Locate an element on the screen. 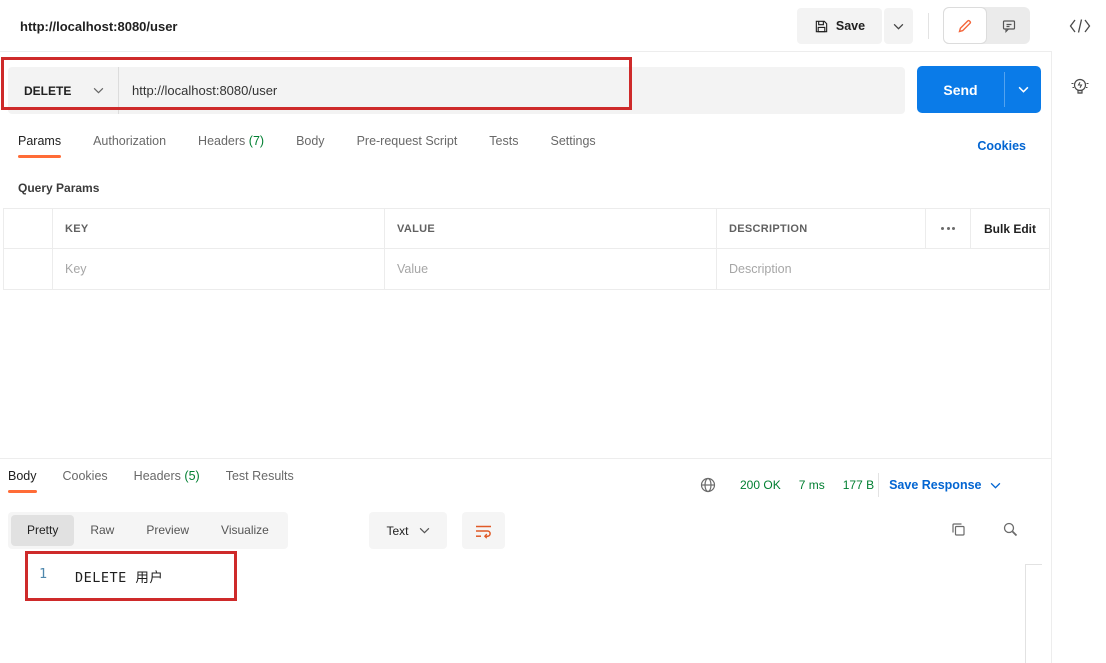  response-status-bar: 200 OK 7 ms 177 B Save Response is located at coordinates (850, 485).